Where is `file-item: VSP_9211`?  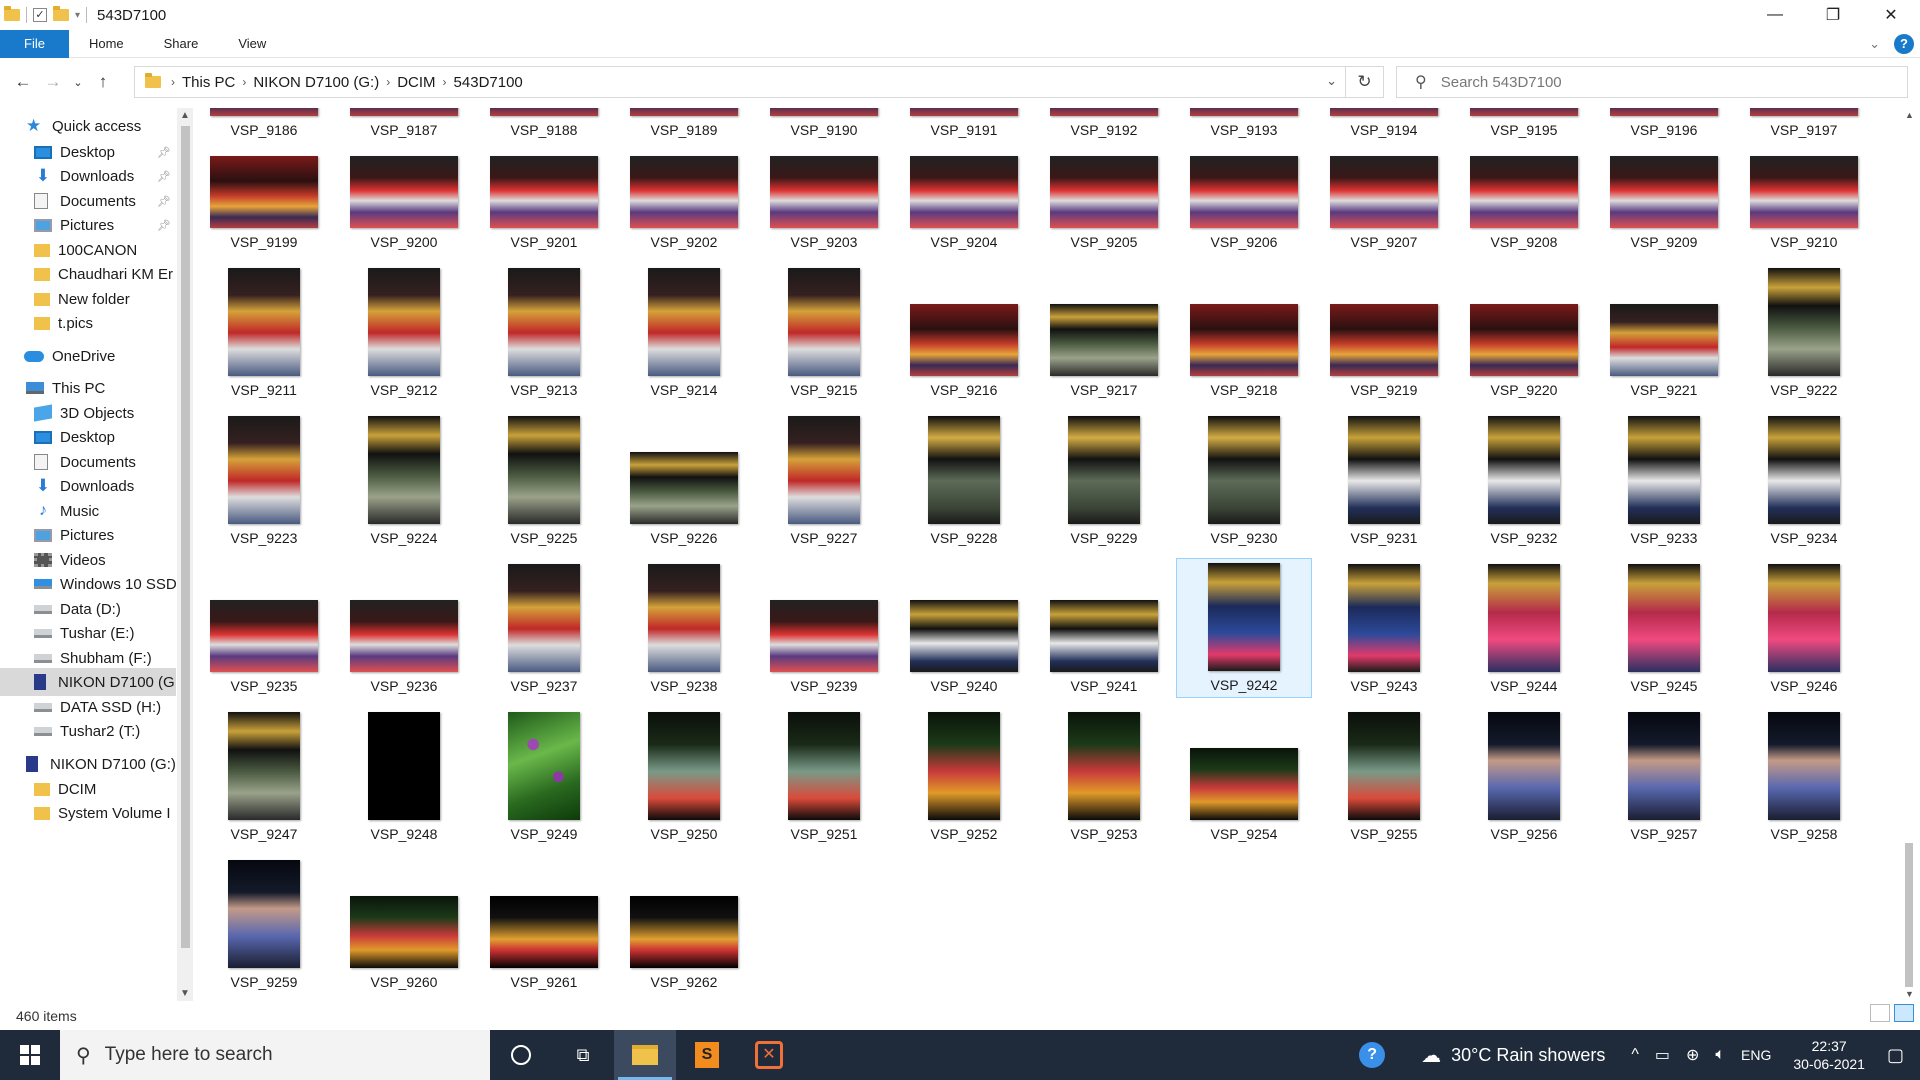 file-item: VSP_9211 is located at coordinates (264, 332).